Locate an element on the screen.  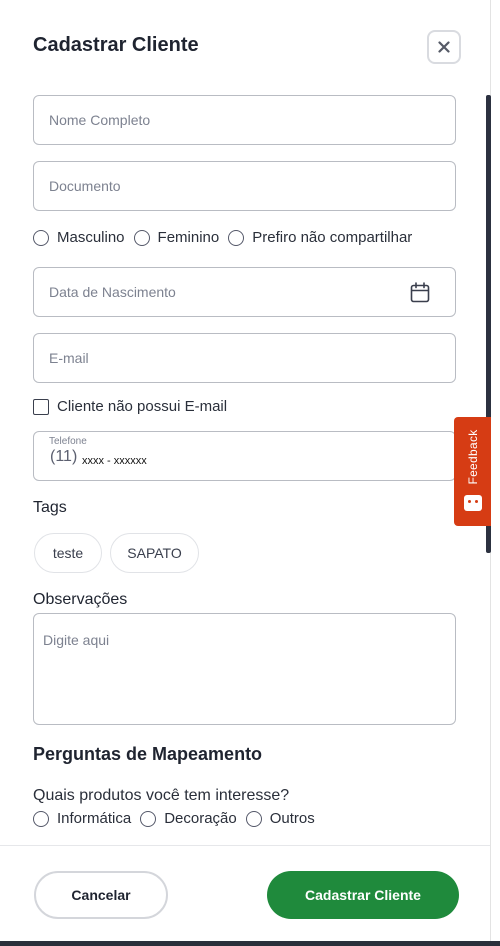
phone-field: Telefone (11) xxxx - xxxxxx is located at coordinates (244, 456).